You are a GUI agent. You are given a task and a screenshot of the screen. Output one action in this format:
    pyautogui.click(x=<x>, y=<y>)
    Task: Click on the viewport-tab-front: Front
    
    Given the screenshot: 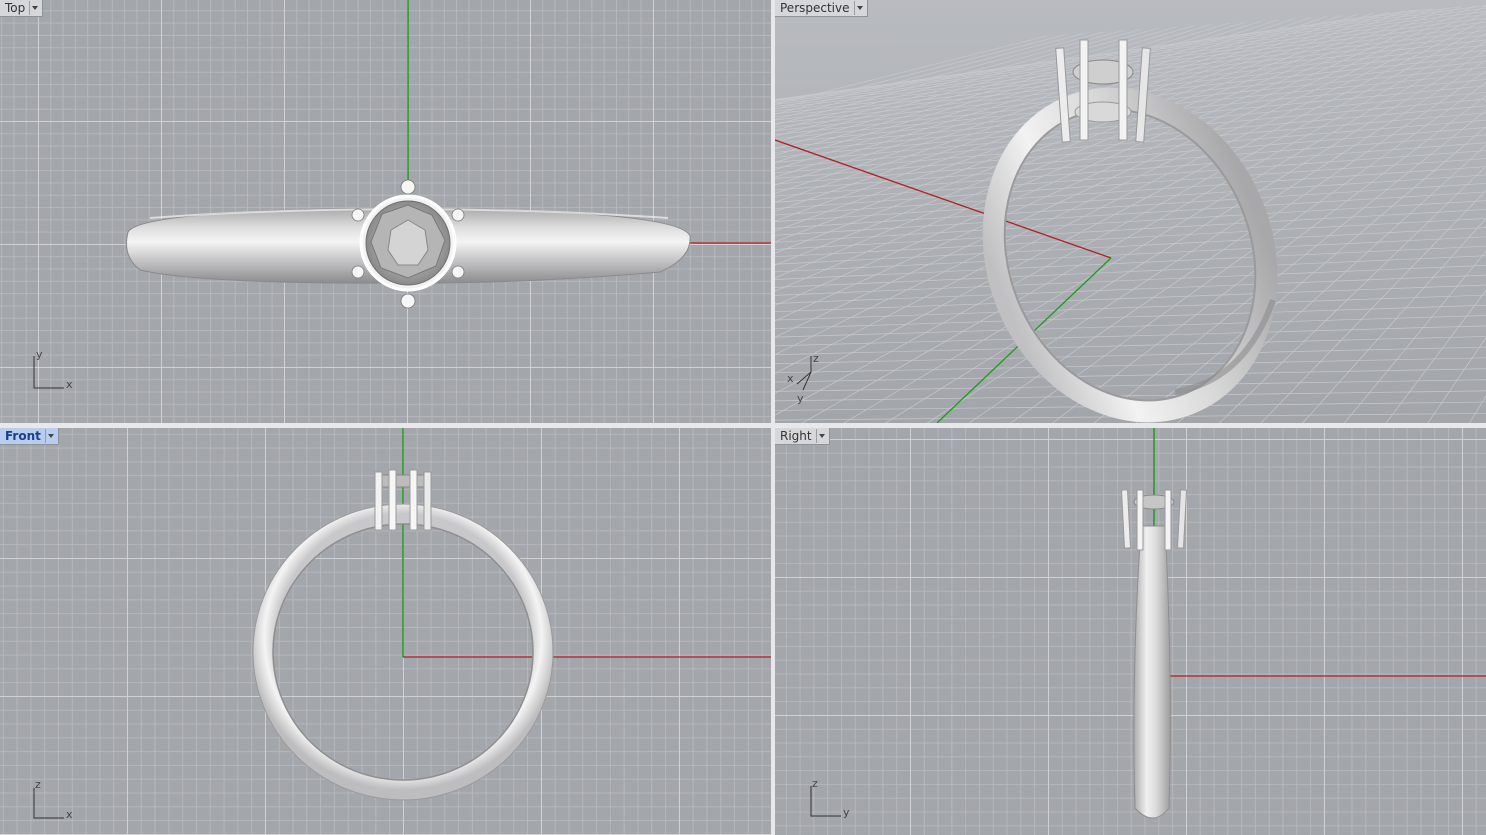 What is the action you would take?
    pyautogui.click(x=29, y=436)
    